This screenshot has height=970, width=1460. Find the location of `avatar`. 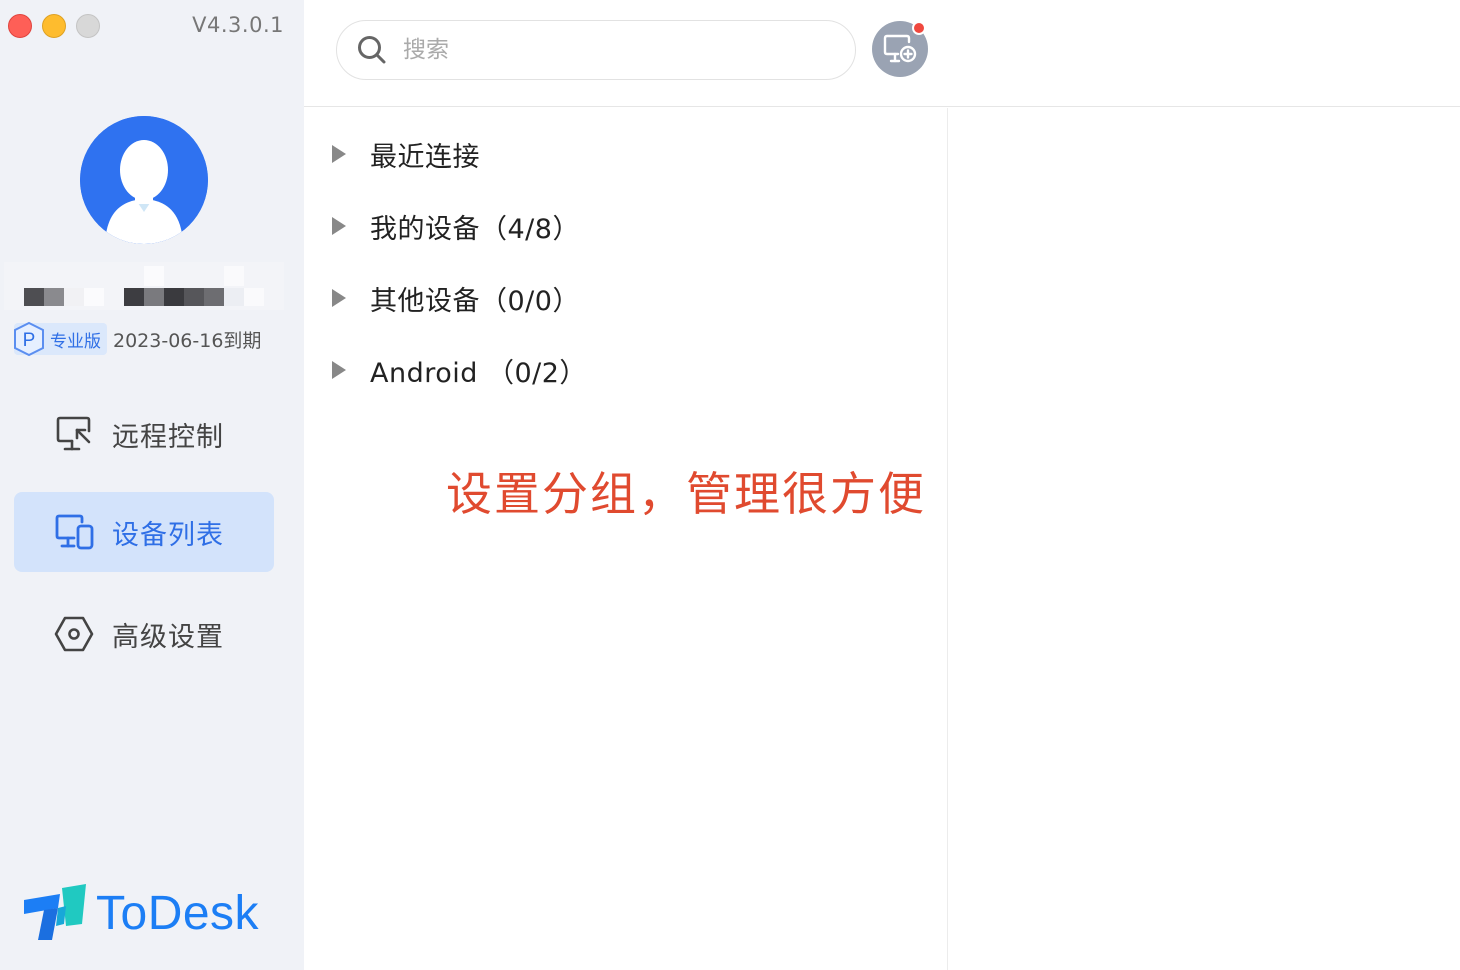

avatar is located at coordinates (144, 180).